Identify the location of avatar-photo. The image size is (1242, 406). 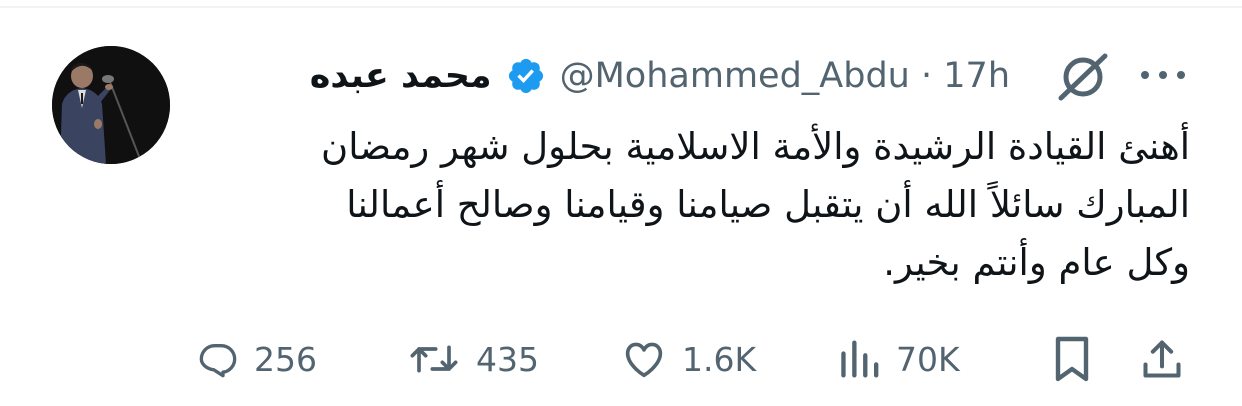
(111, 105).